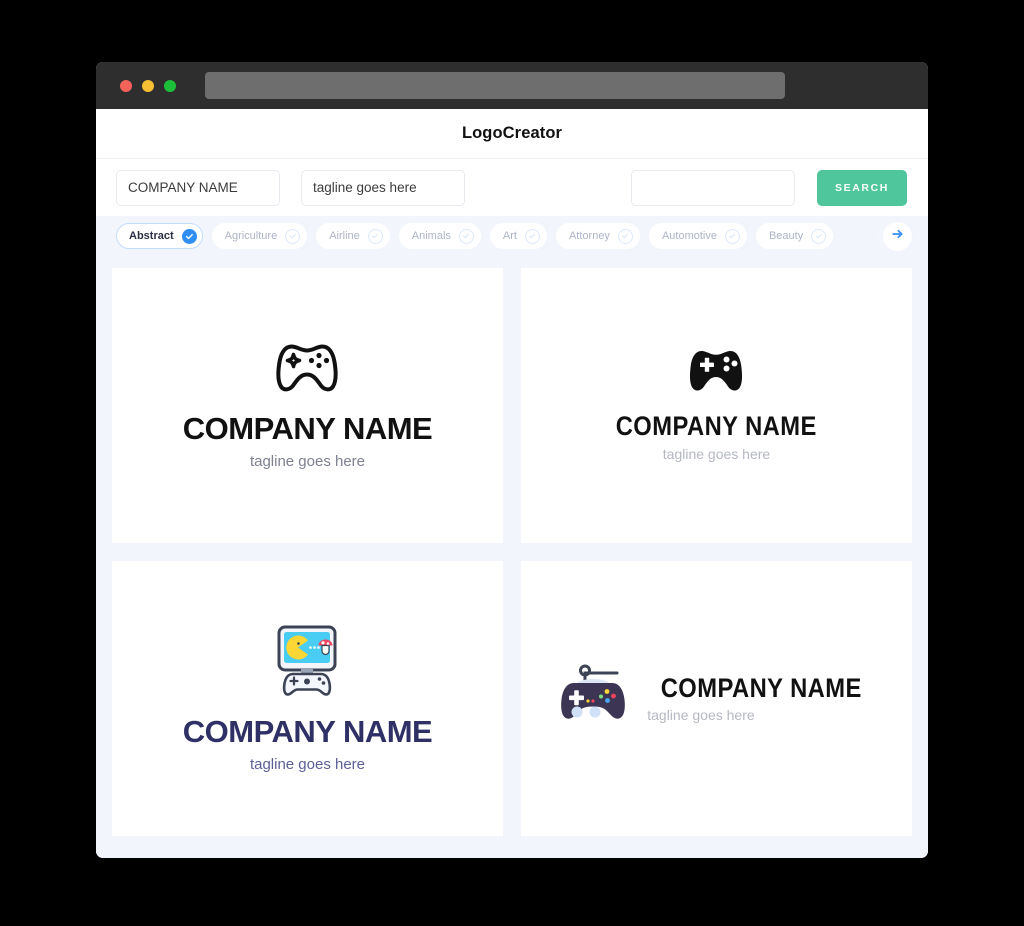 The height and width of the screenshot is (926, 1024). Describe the element at coordinates (495, 85) in the screenshot. I see `url-input` at that location.